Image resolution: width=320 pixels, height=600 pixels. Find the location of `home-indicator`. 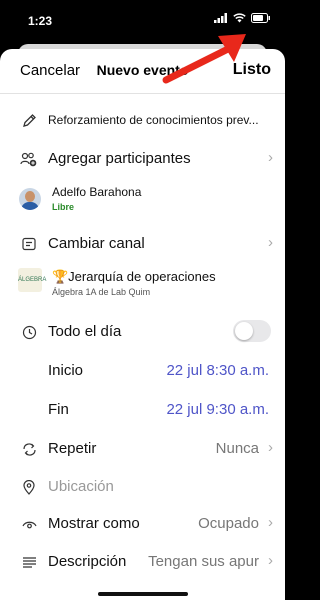

home-indicator is located at coordinates (143, 594).